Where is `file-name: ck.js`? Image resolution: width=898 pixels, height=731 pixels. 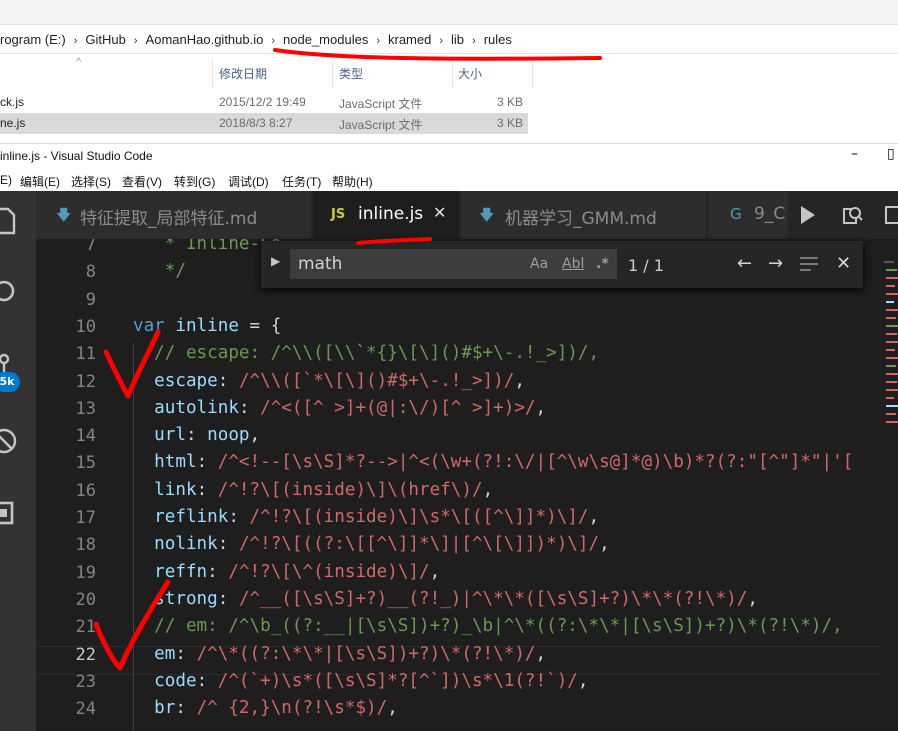
file-name: ck.js is located at coordinates (12, 102).